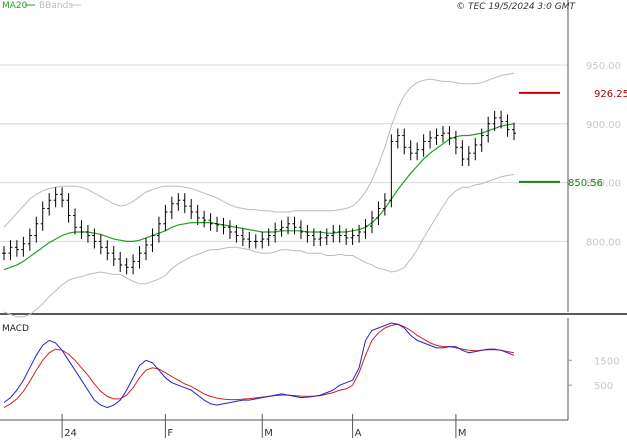 Image resolution: width=627 pixels, height=444 pixels. I want to click on macd-tick-label: 500, so click(603, 386).